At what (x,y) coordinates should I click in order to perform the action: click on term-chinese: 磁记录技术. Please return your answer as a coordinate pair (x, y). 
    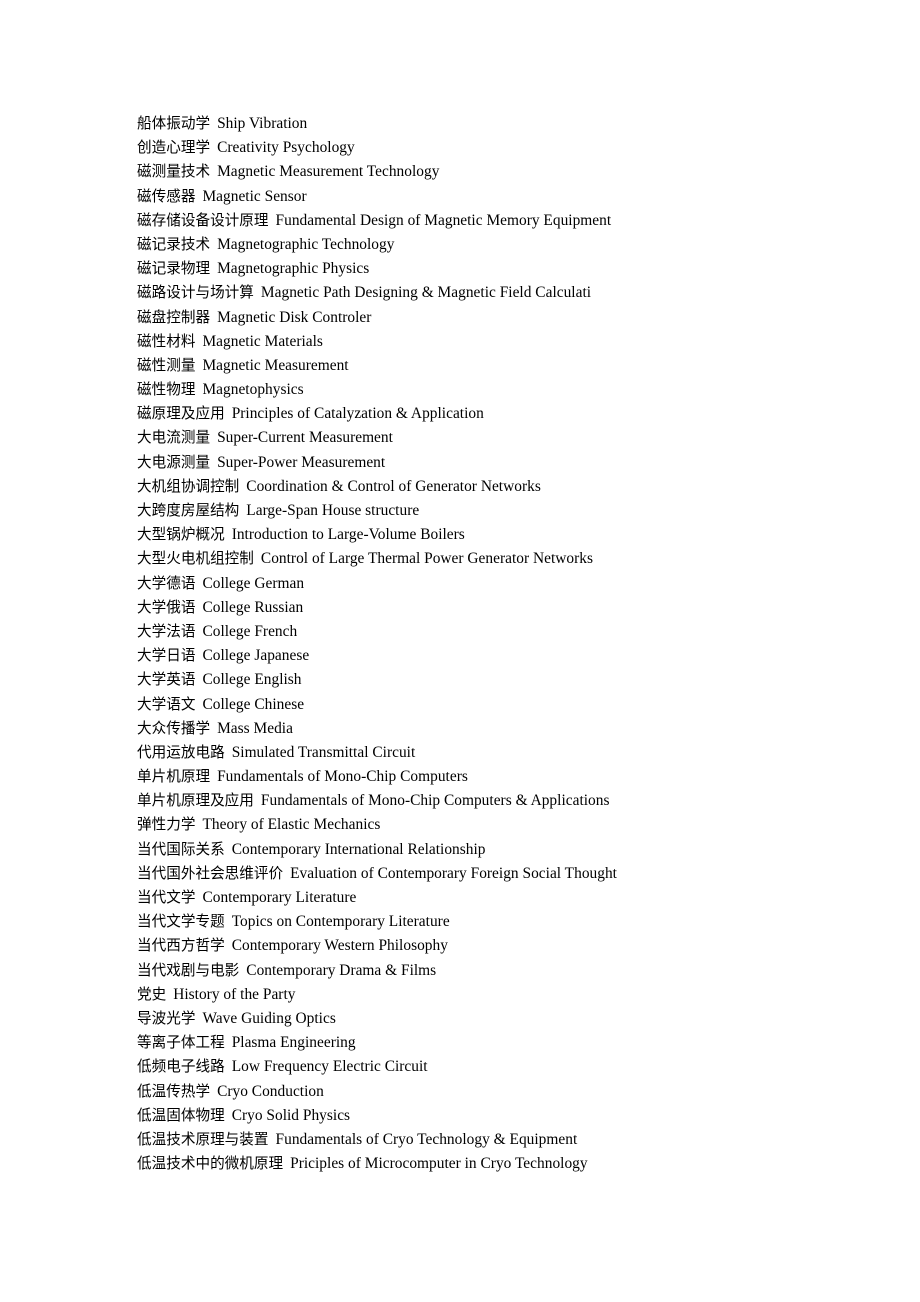
    Looking at the image, I should click on (174, 244).